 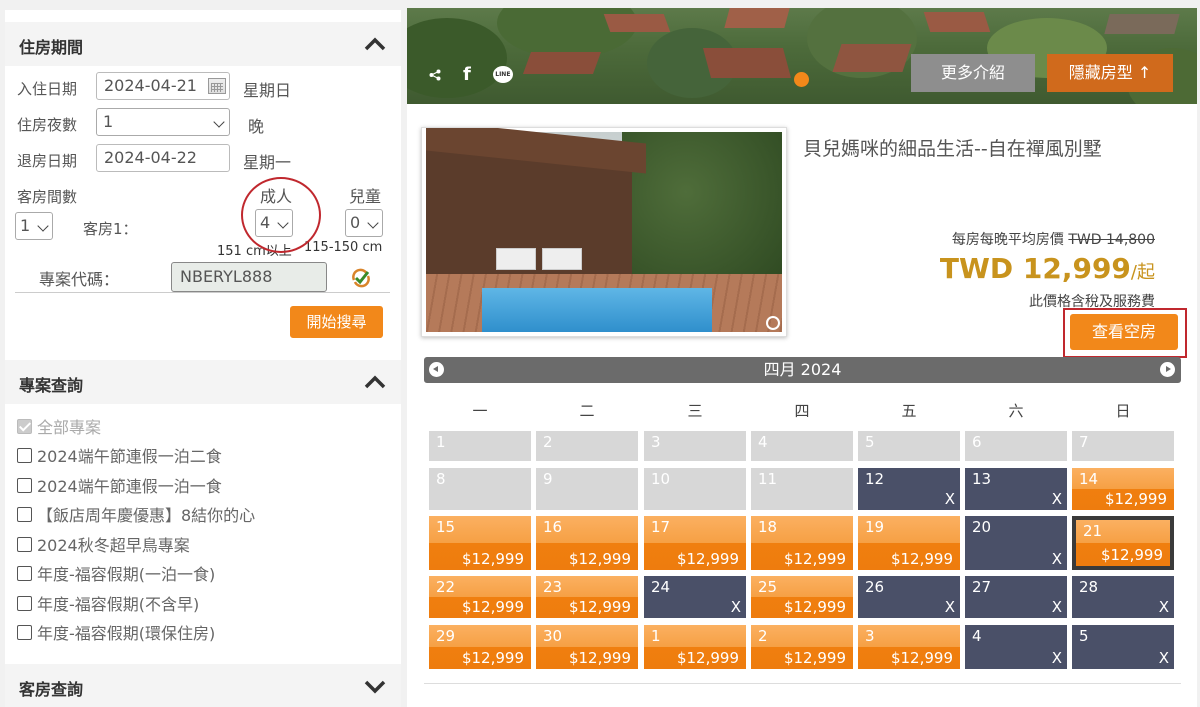 What do you see at coordinates (502, 74) in the screenshot?
I see `line-icon: LINE` at bounding box center [502, 74].